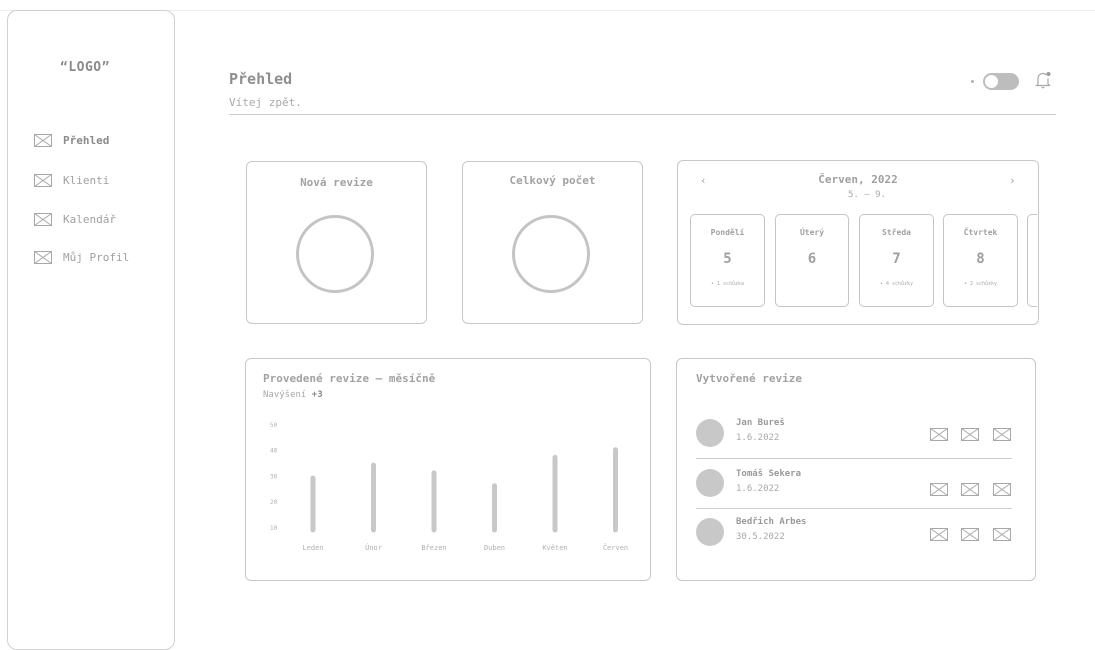  What do you see at coordinates (274, 425) in the screenshot?
I see `y-tick-label: 50` at bounding box center [274, 425].